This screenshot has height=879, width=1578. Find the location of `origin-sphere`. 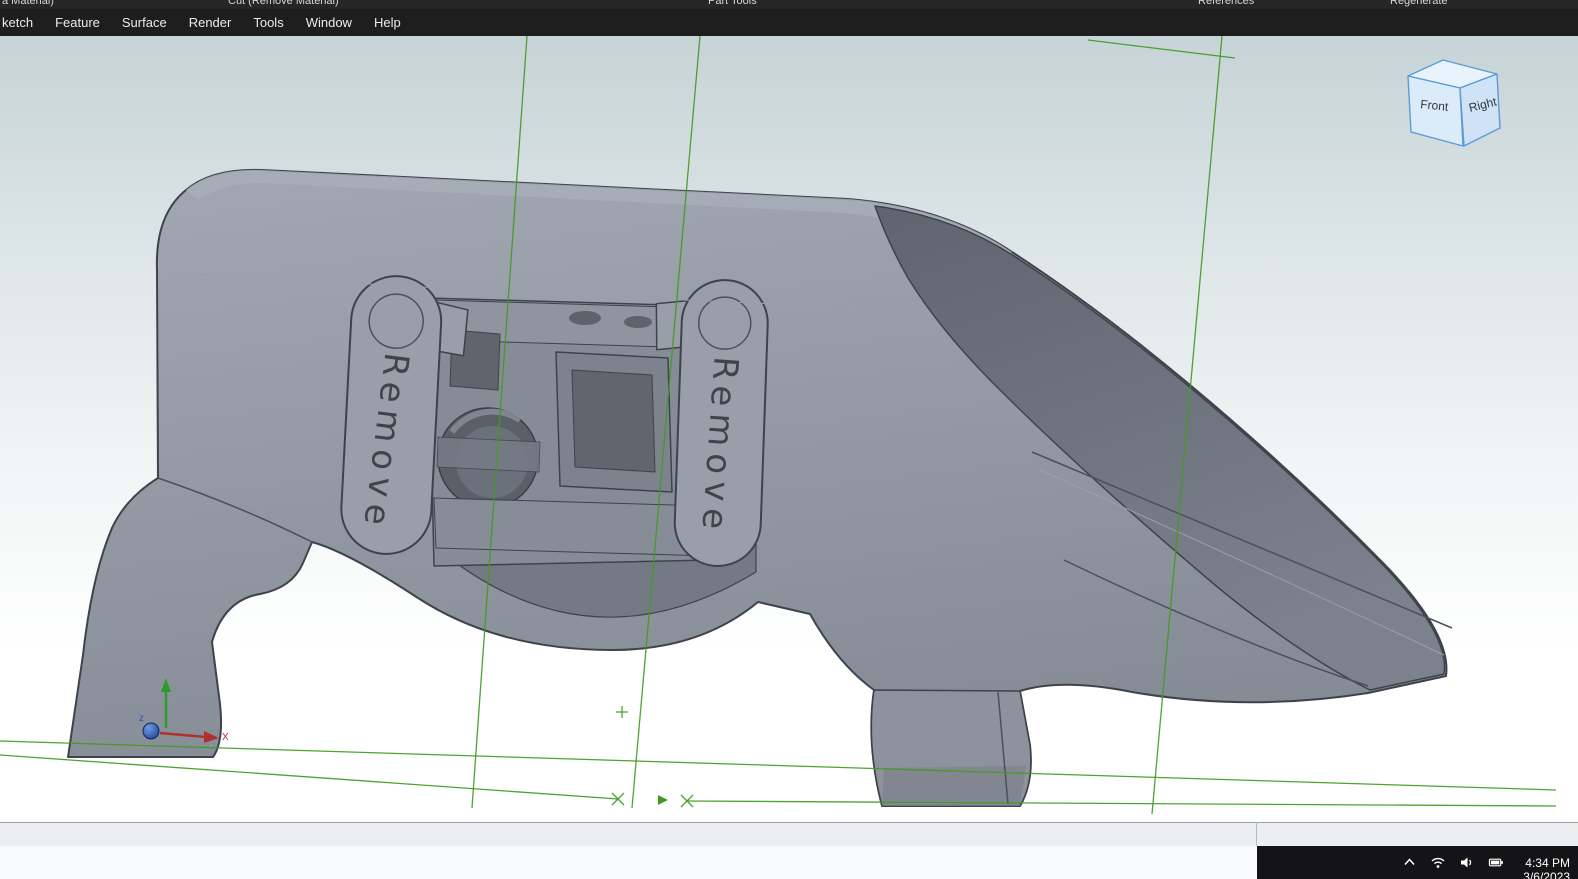

origin-sphere is located at coordinates (151, 731).